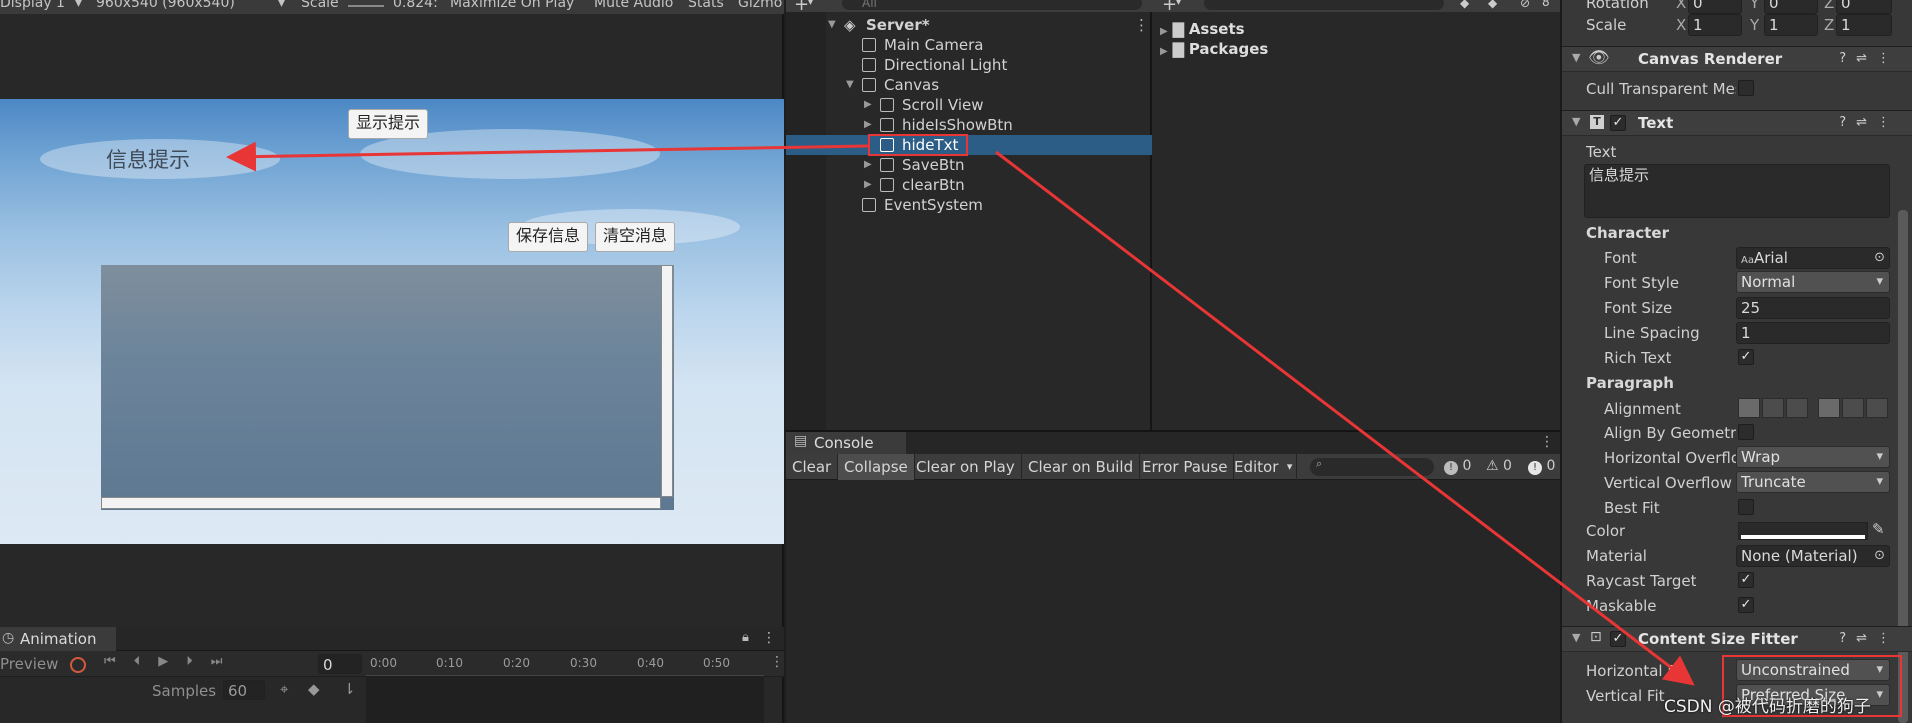 This screenshot has height=723, width=1912. I want to click on annotation-arrow, so click(547, 156).